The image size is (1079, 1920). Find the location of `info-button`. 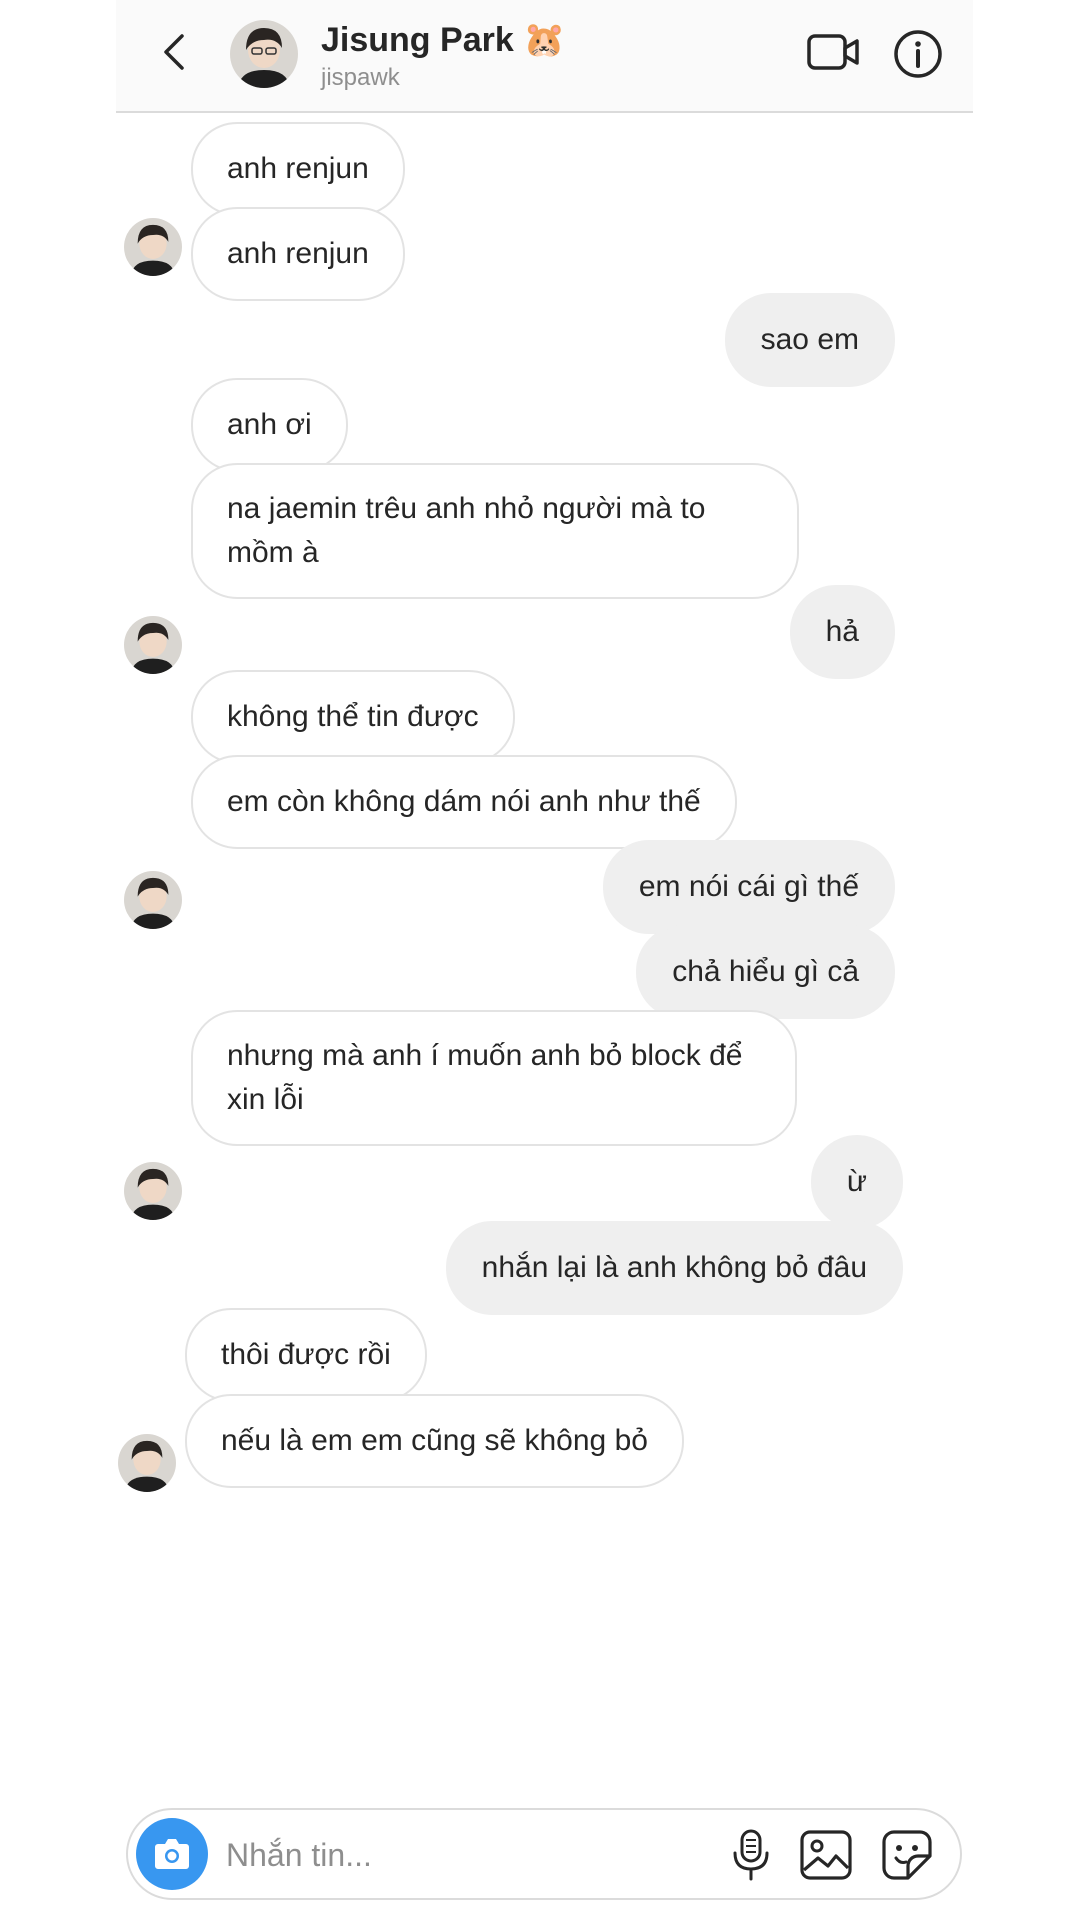

info-button is located at coordinates (918, 54).